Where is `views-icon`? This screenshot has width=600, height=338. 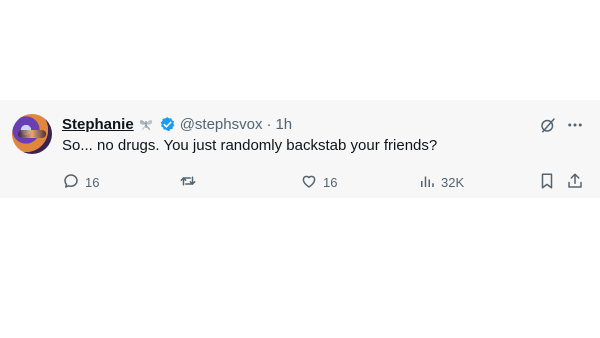
views-icon is located at coordinates (427, 182).